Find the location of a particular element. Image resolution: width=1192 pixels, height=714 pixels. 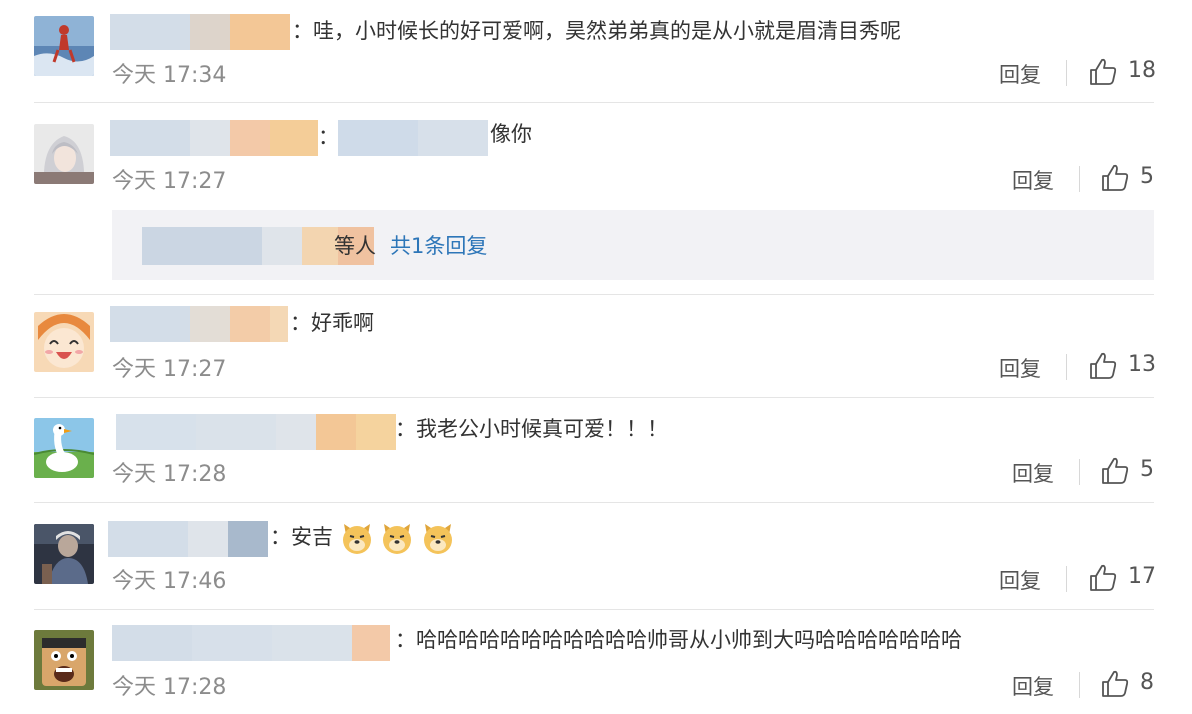

comment-text-suffix: 像你 is located at coordinates (511, 134).